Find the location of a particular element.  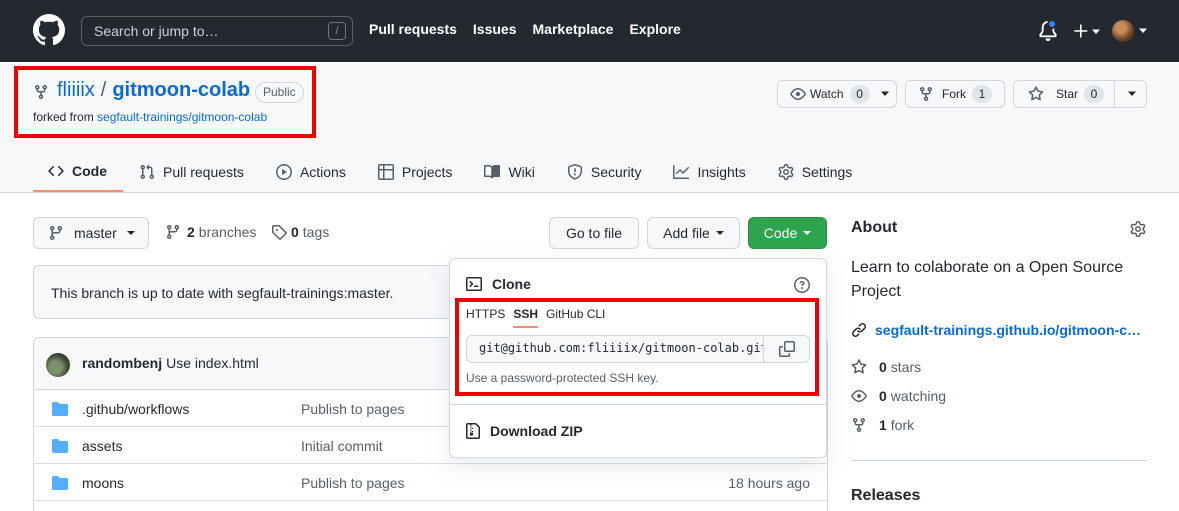

nav-explore: Explore is located at coordinates (654, 29).